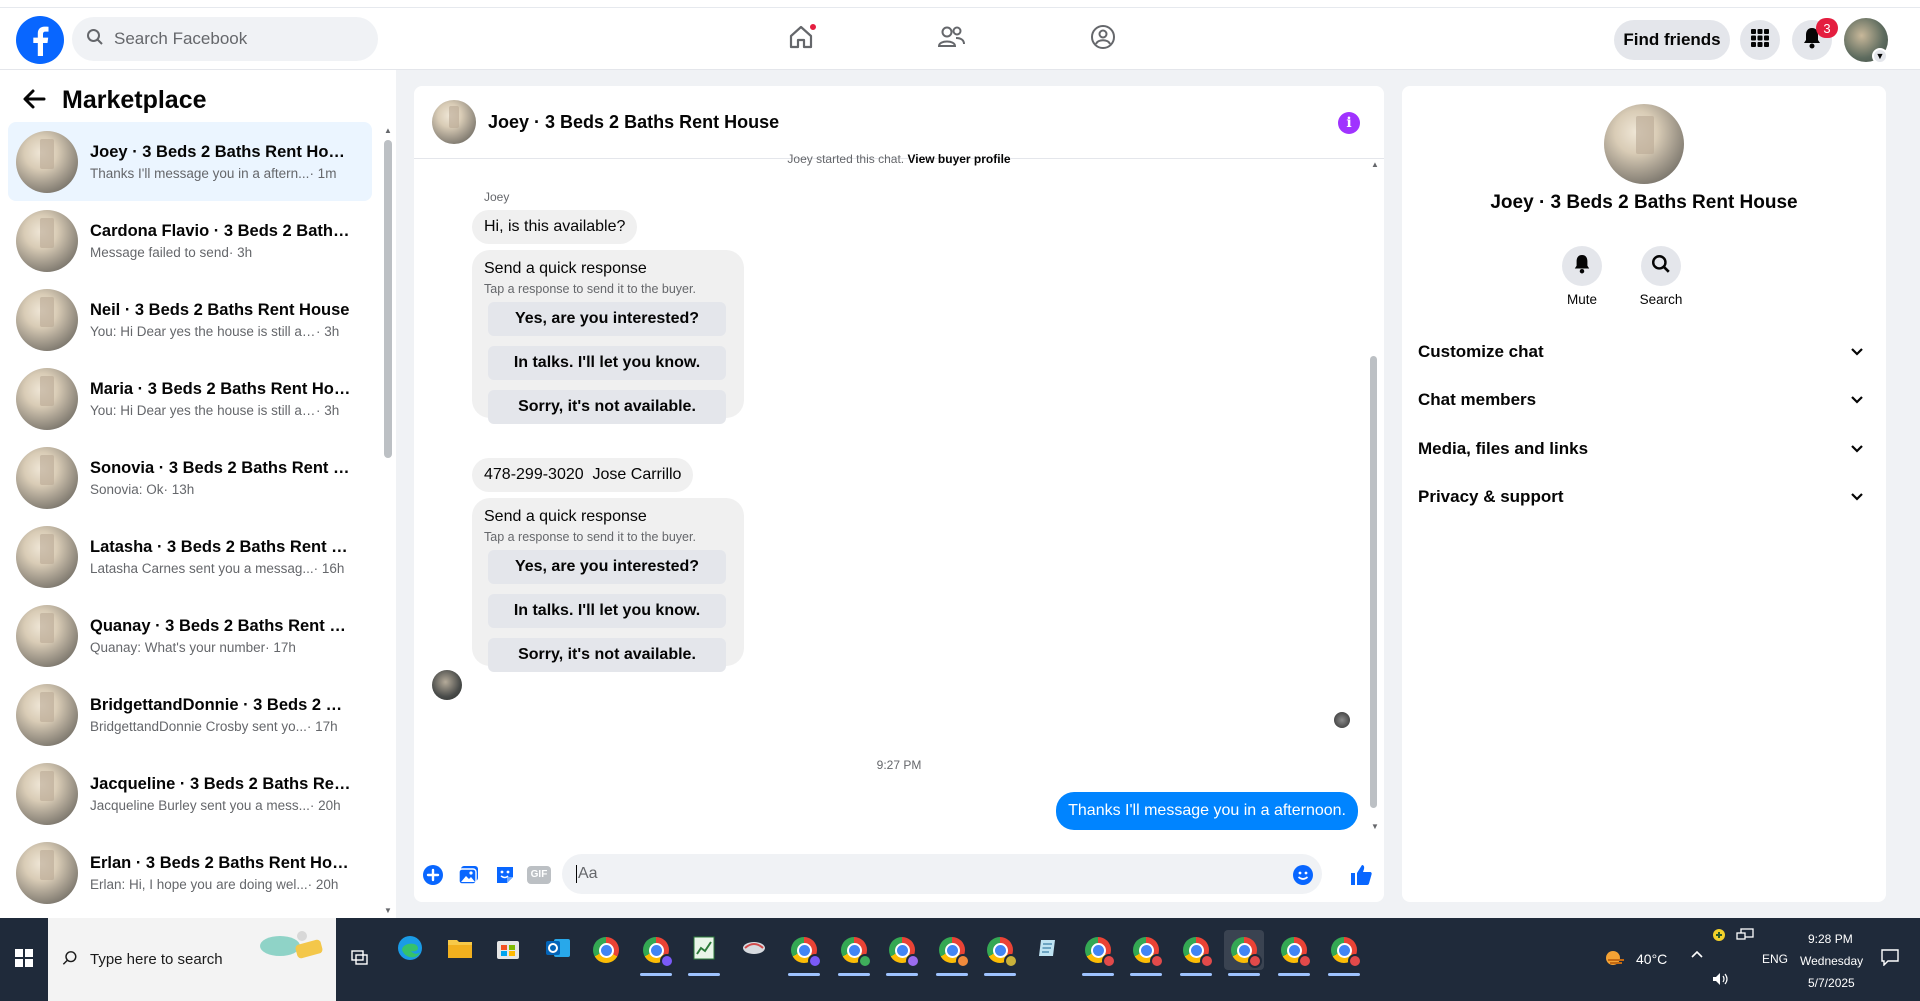 This screenshot has width=1920, height=1001. Describe the element at coordinates (951, 39) in the screenshot. I see `friends-nav-button` at that location.